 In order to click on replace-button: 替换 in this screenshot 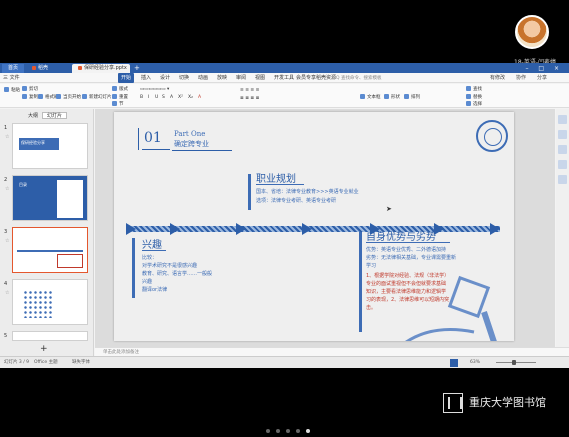, I will do `click(474, 97)`.